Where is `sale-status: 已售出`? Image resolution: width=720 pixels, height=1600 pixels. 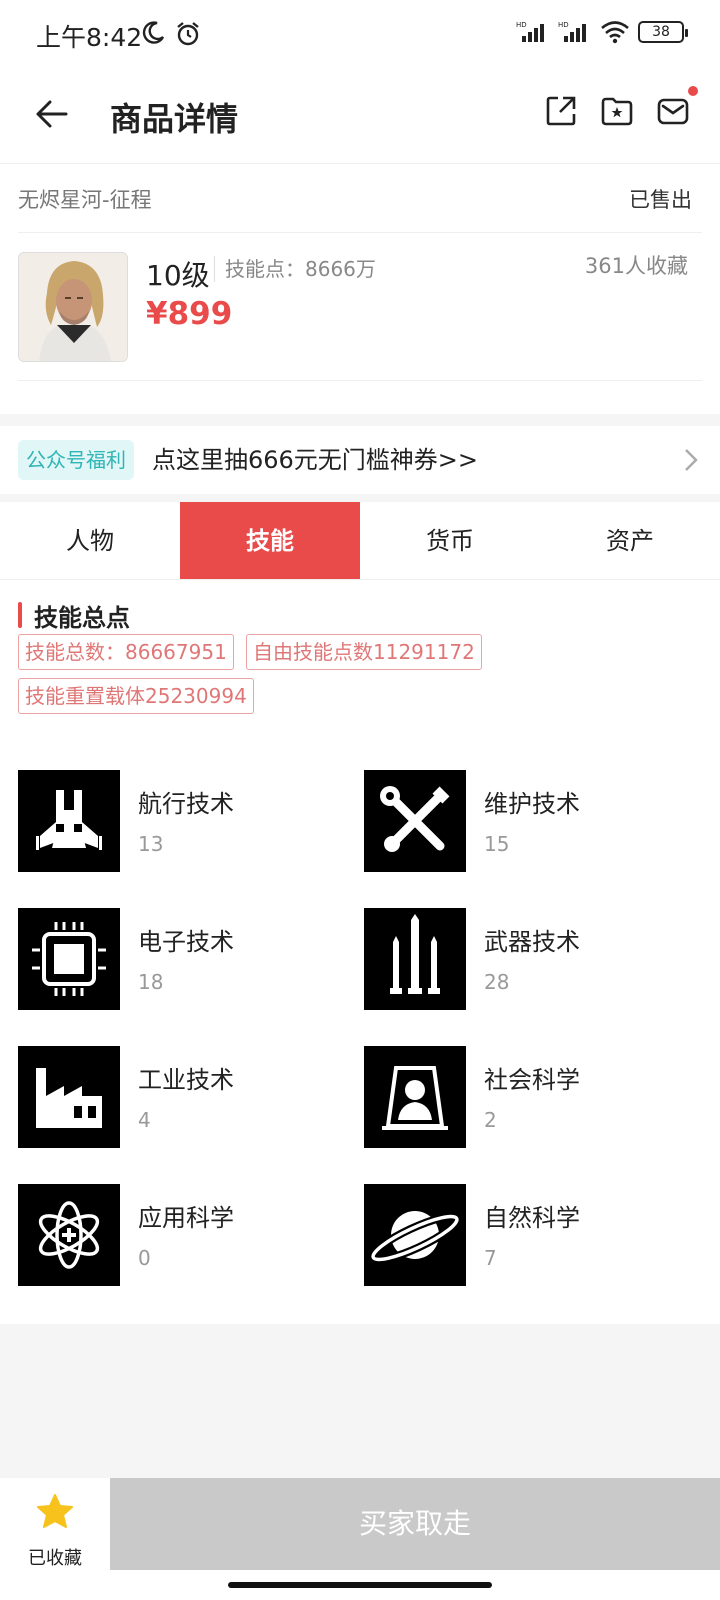
sale-status: 已售出 is located at coordinates (660, 200).